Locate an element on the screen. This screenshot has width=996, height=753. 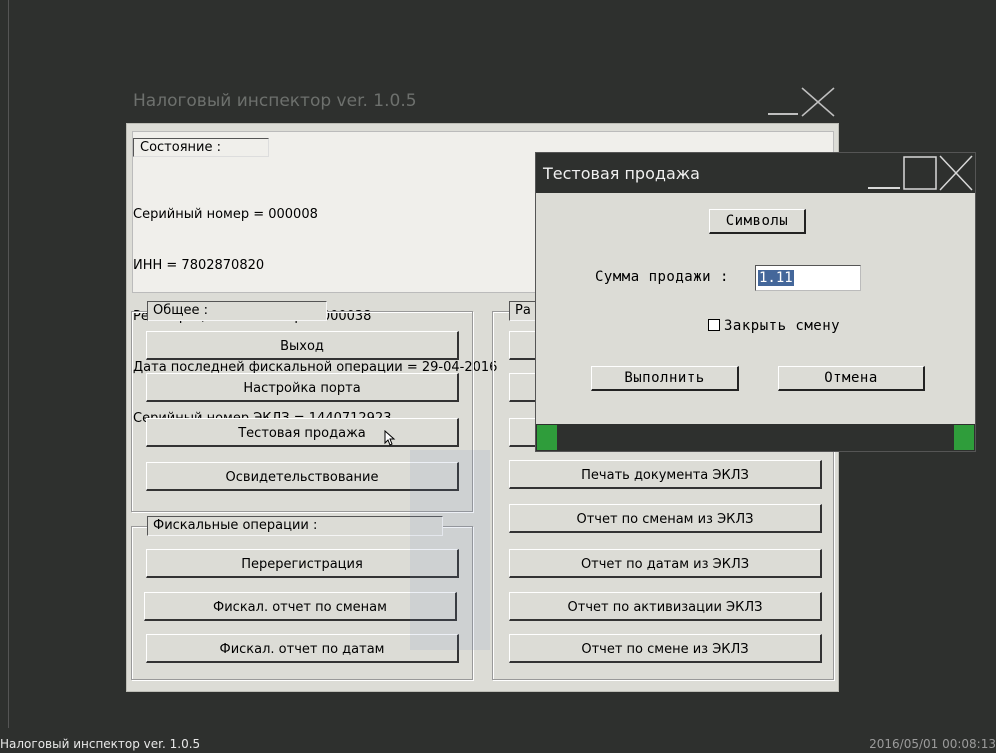
eklz-dates-report-button: Отчет по датам из ЭКЛЗ is located at coordinates (665, 563).